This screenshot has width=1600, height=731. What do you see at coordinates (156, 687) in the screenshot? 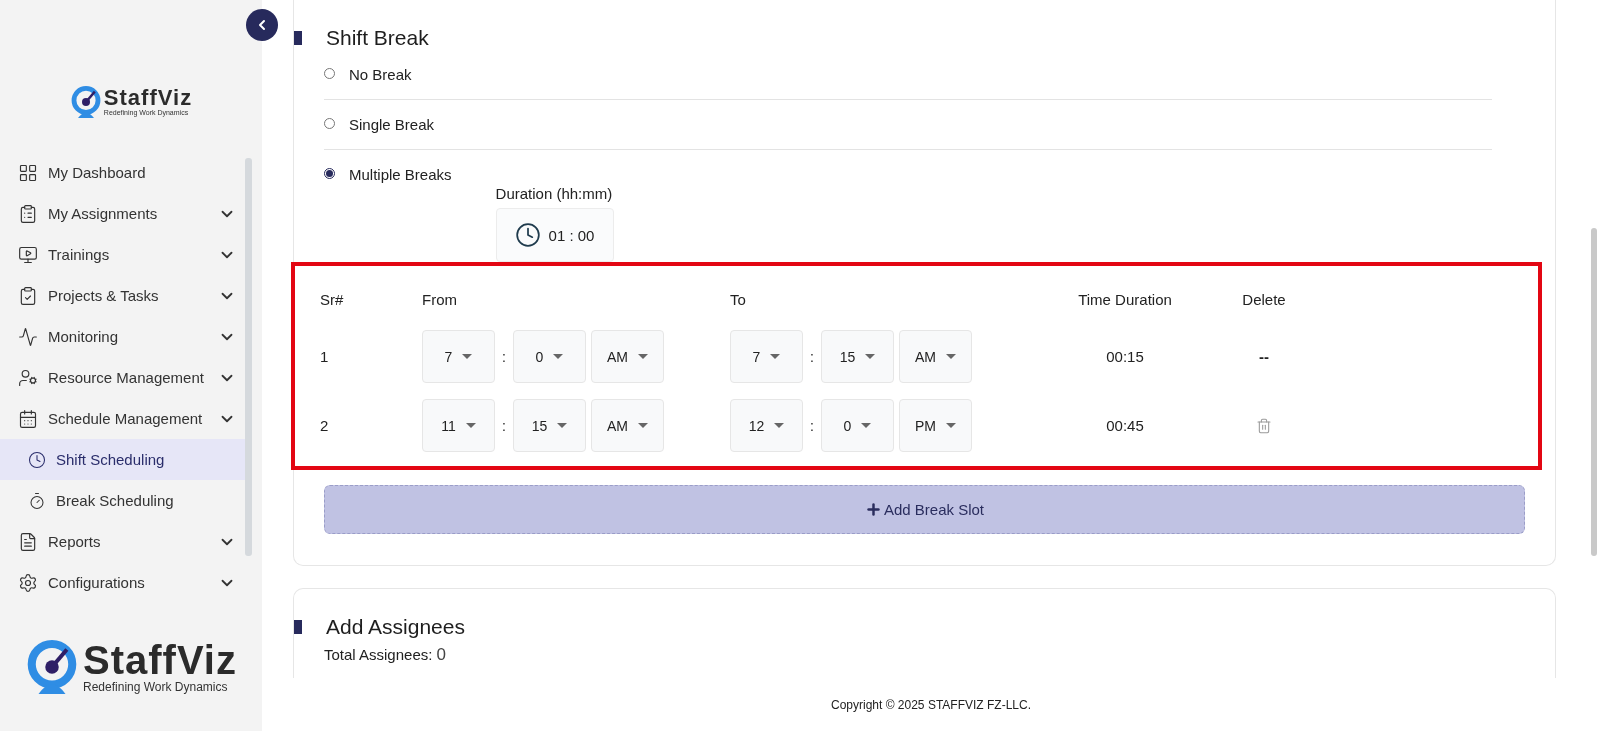
I see `logo-tagline: Redefining Work Dynamics` at bounding box center [156, 687].